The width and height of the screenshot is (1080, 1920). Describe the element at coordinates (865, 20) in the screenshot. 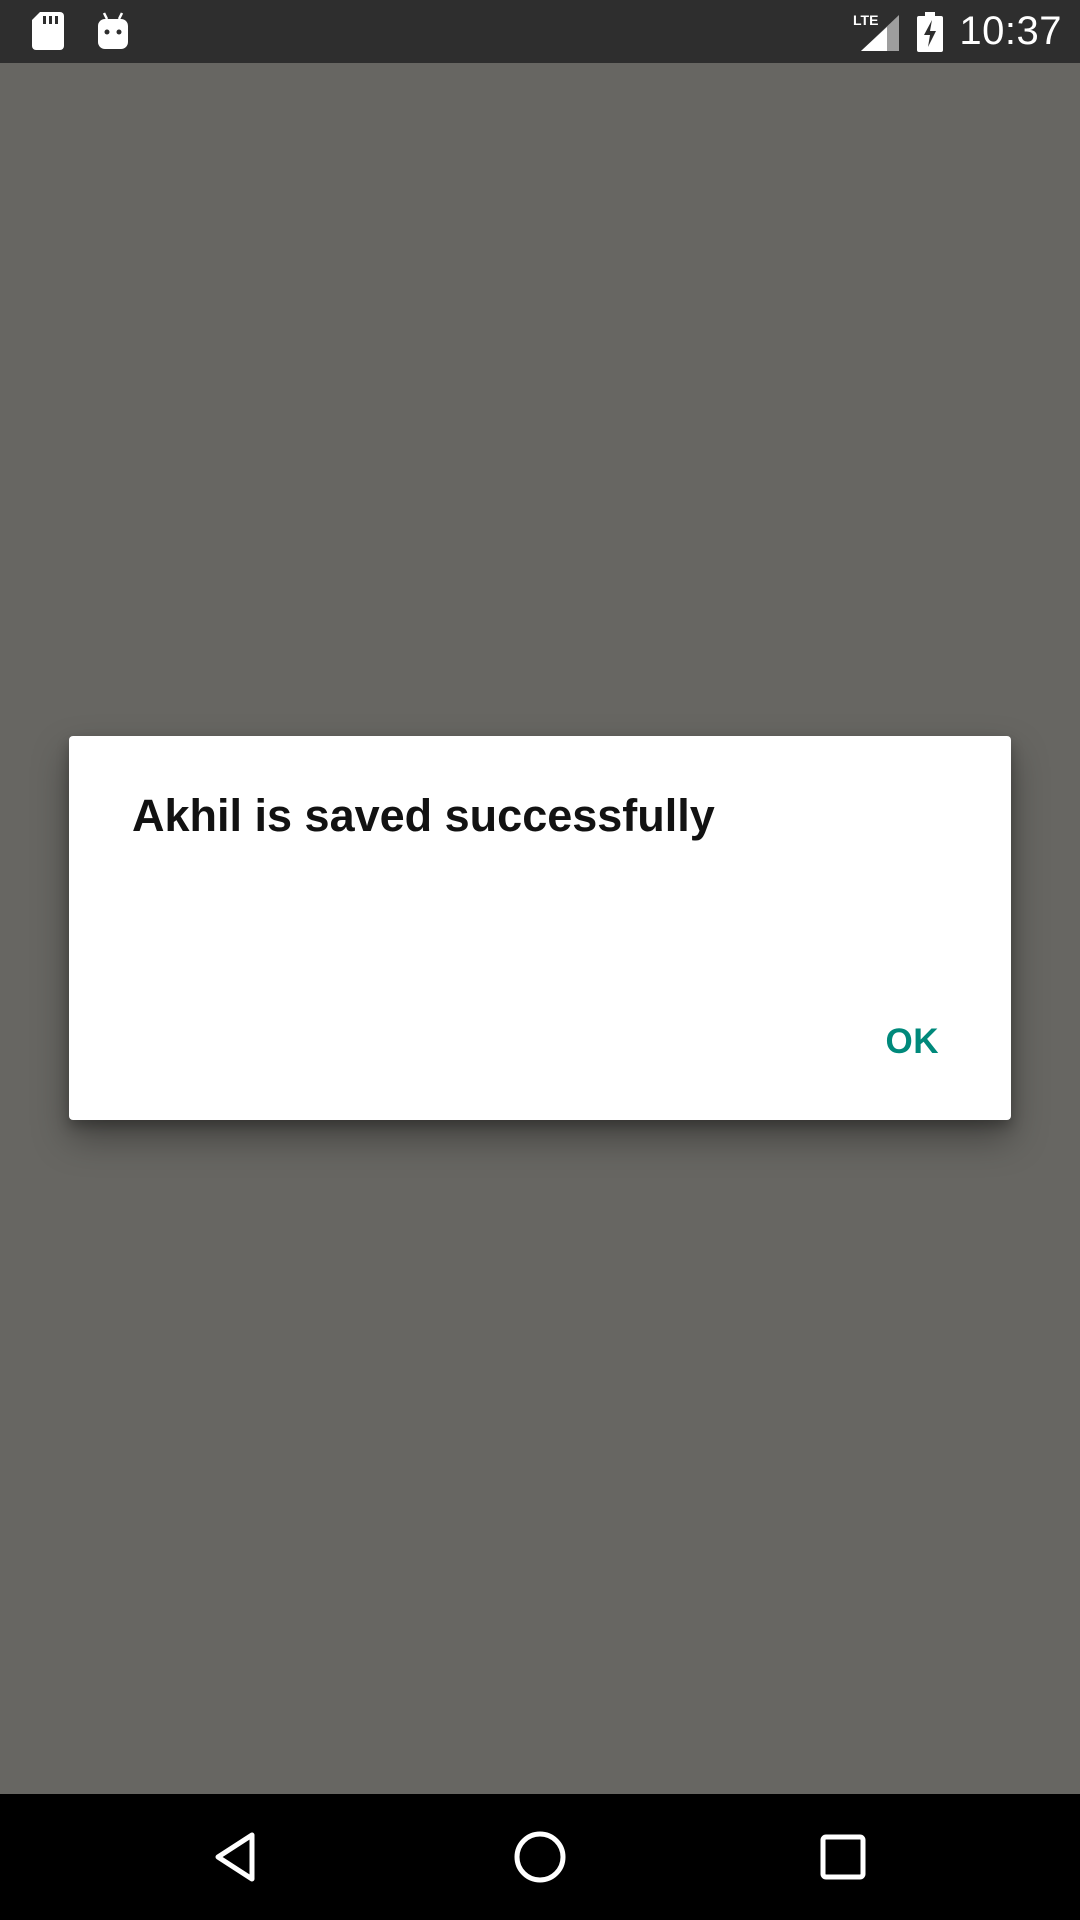

I see `network-type-label: LTE` at that location.